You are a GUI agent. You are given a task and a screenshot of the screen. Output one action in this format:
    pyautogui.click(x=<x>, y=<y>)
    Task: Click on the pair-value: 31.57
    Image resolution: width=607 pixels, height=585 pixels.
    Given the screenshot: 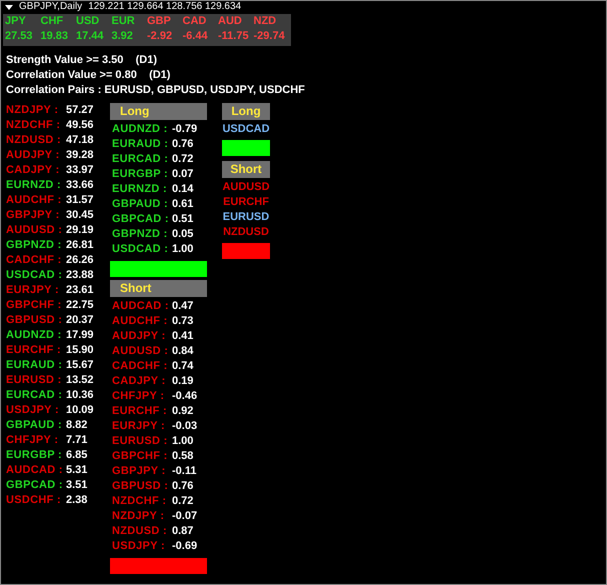 What is the action you would take?
    pyautogui.click(x=80, y=200)
    